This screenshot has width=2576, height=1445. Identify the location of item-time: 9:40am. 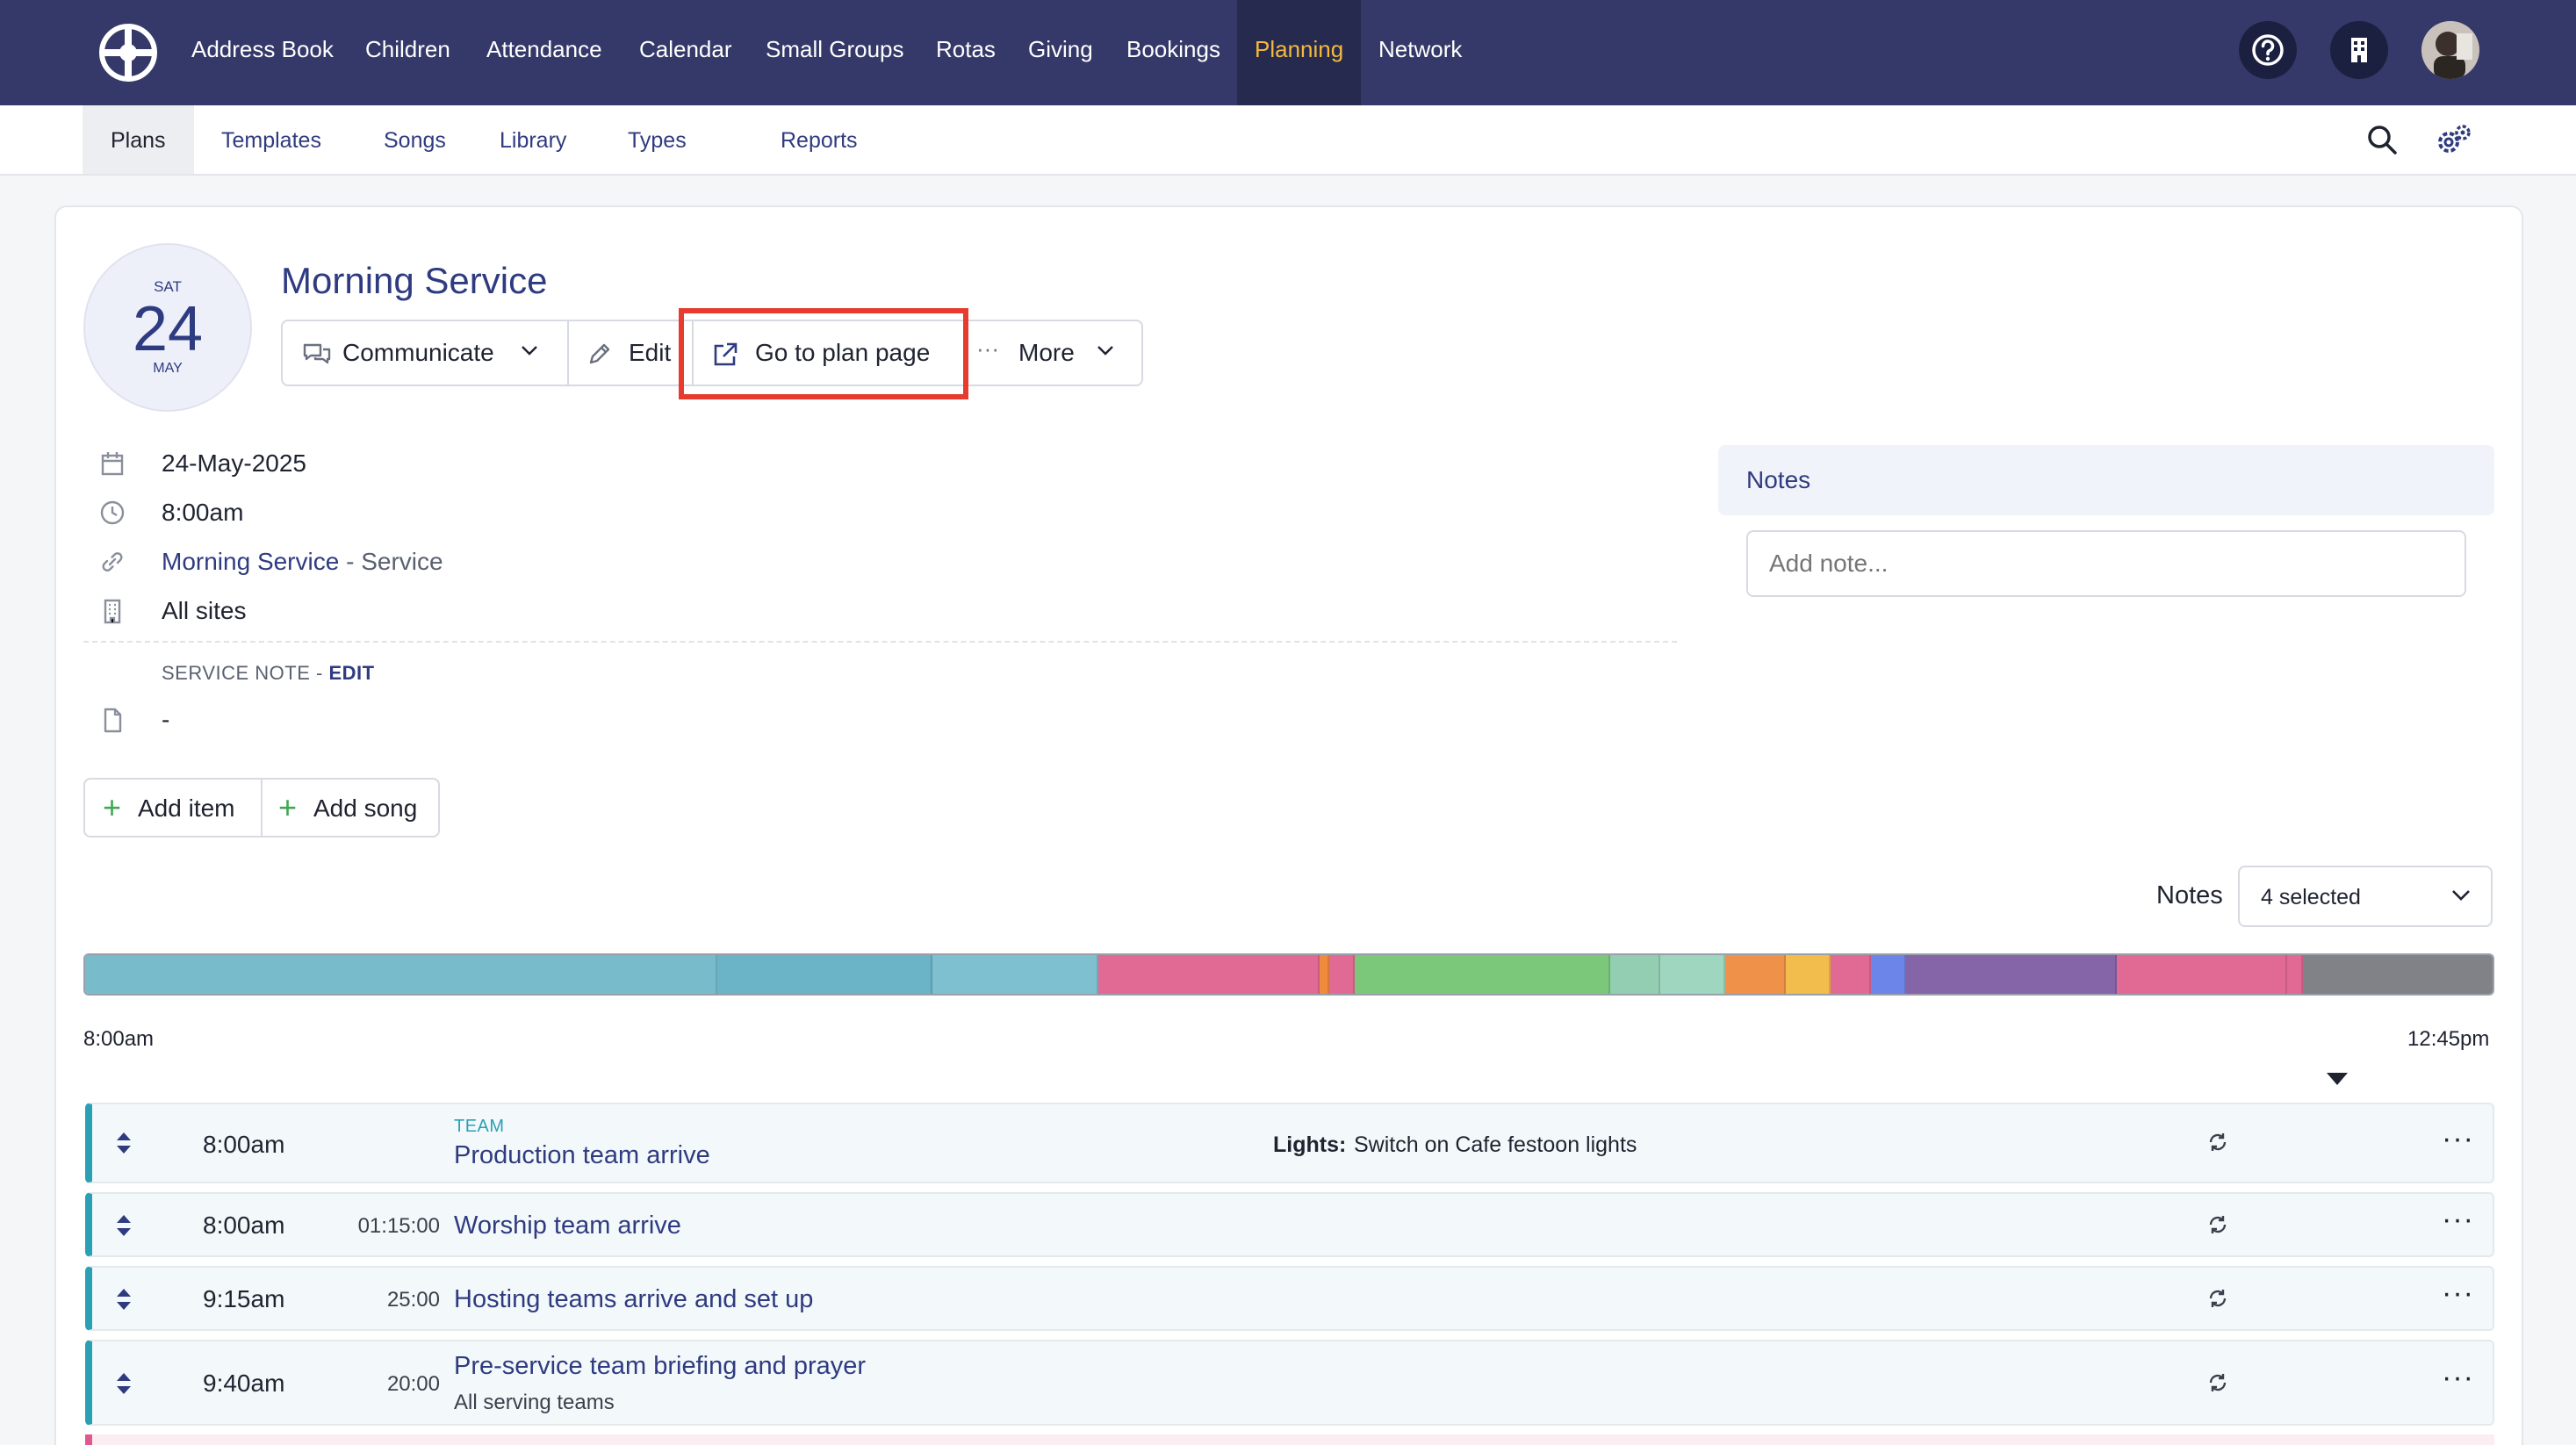
(244, 1383).